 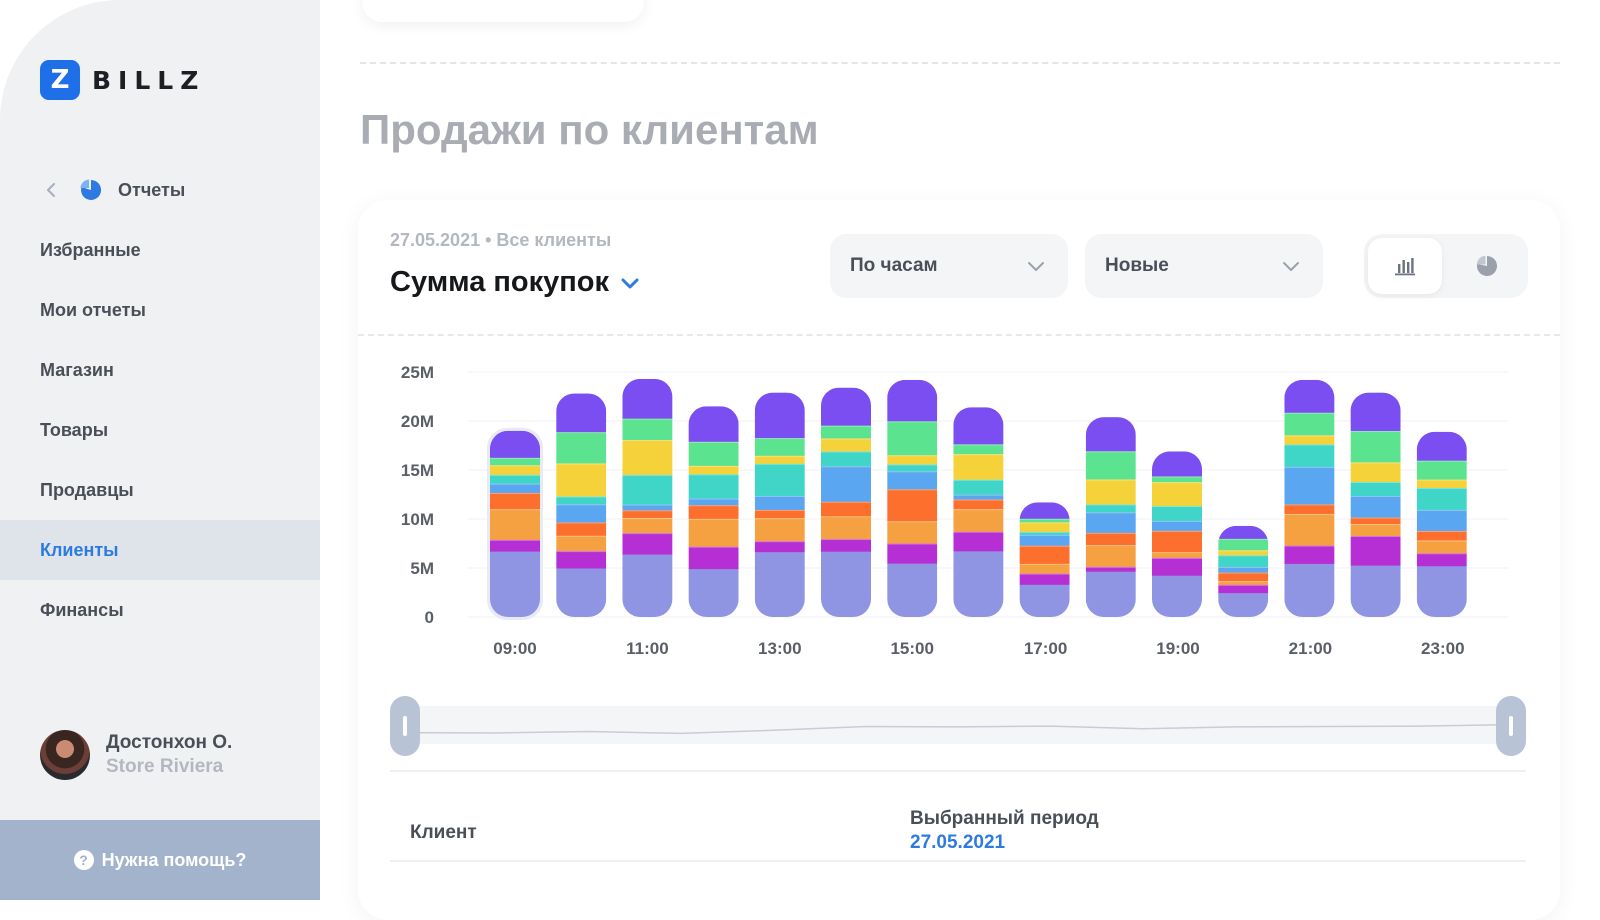 What do you see at coordinates (1204, 266) in the screenshot?
I see `client-type-select: Новые` at bounding box center [1204, 266].